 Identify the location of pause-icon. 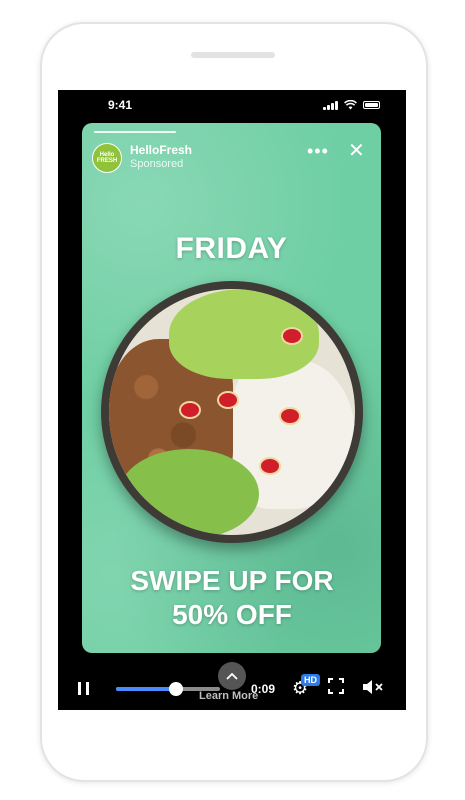
(84, 688).